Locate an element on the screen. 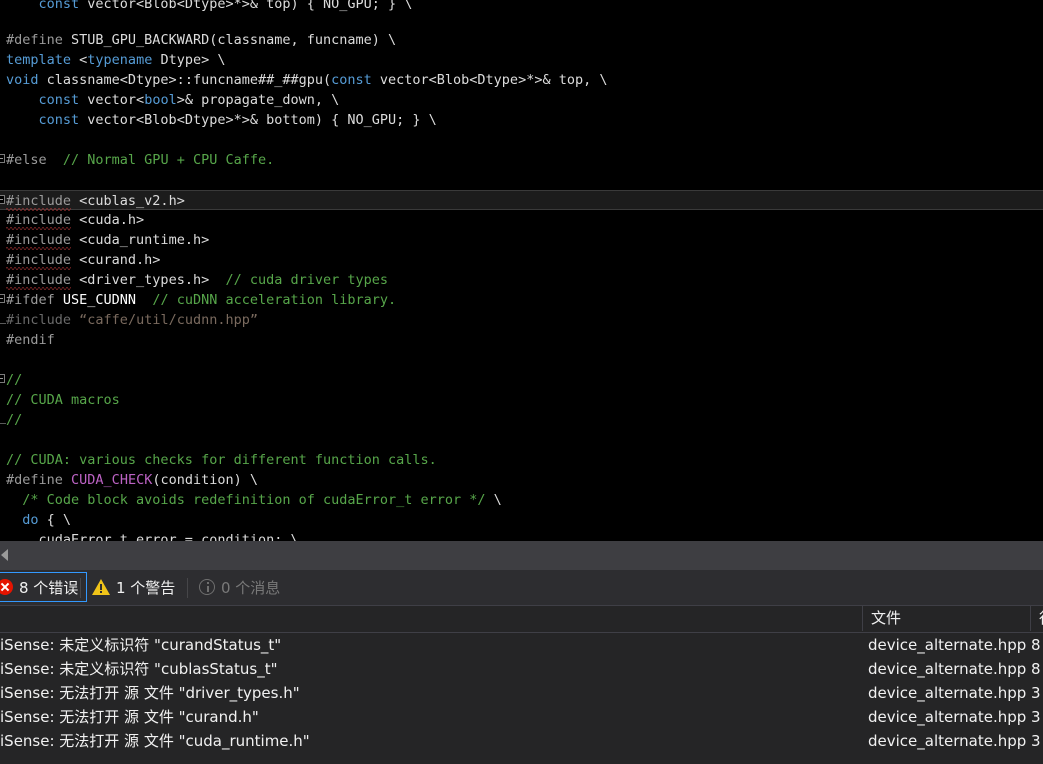  error-description-cell: iSense: 无法打开 源 文件 "cuda_runtime.h" is located at coordinates (155, 741).